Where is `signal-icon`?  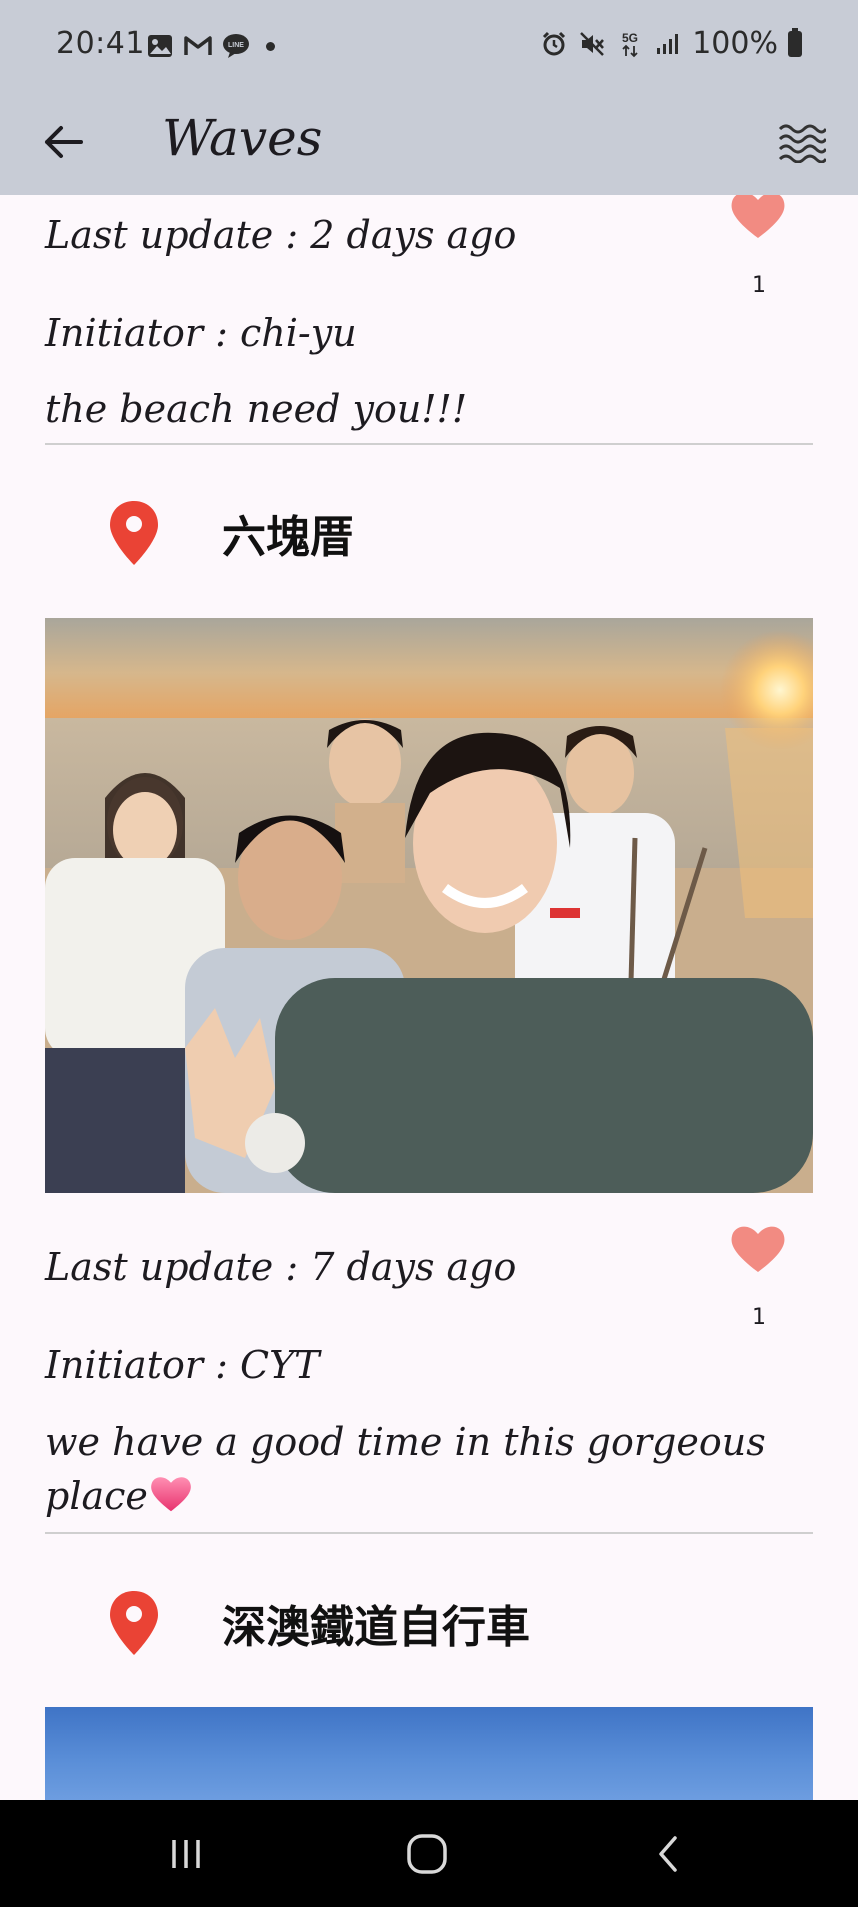 signal-icon is located at coordinates (668, 44).